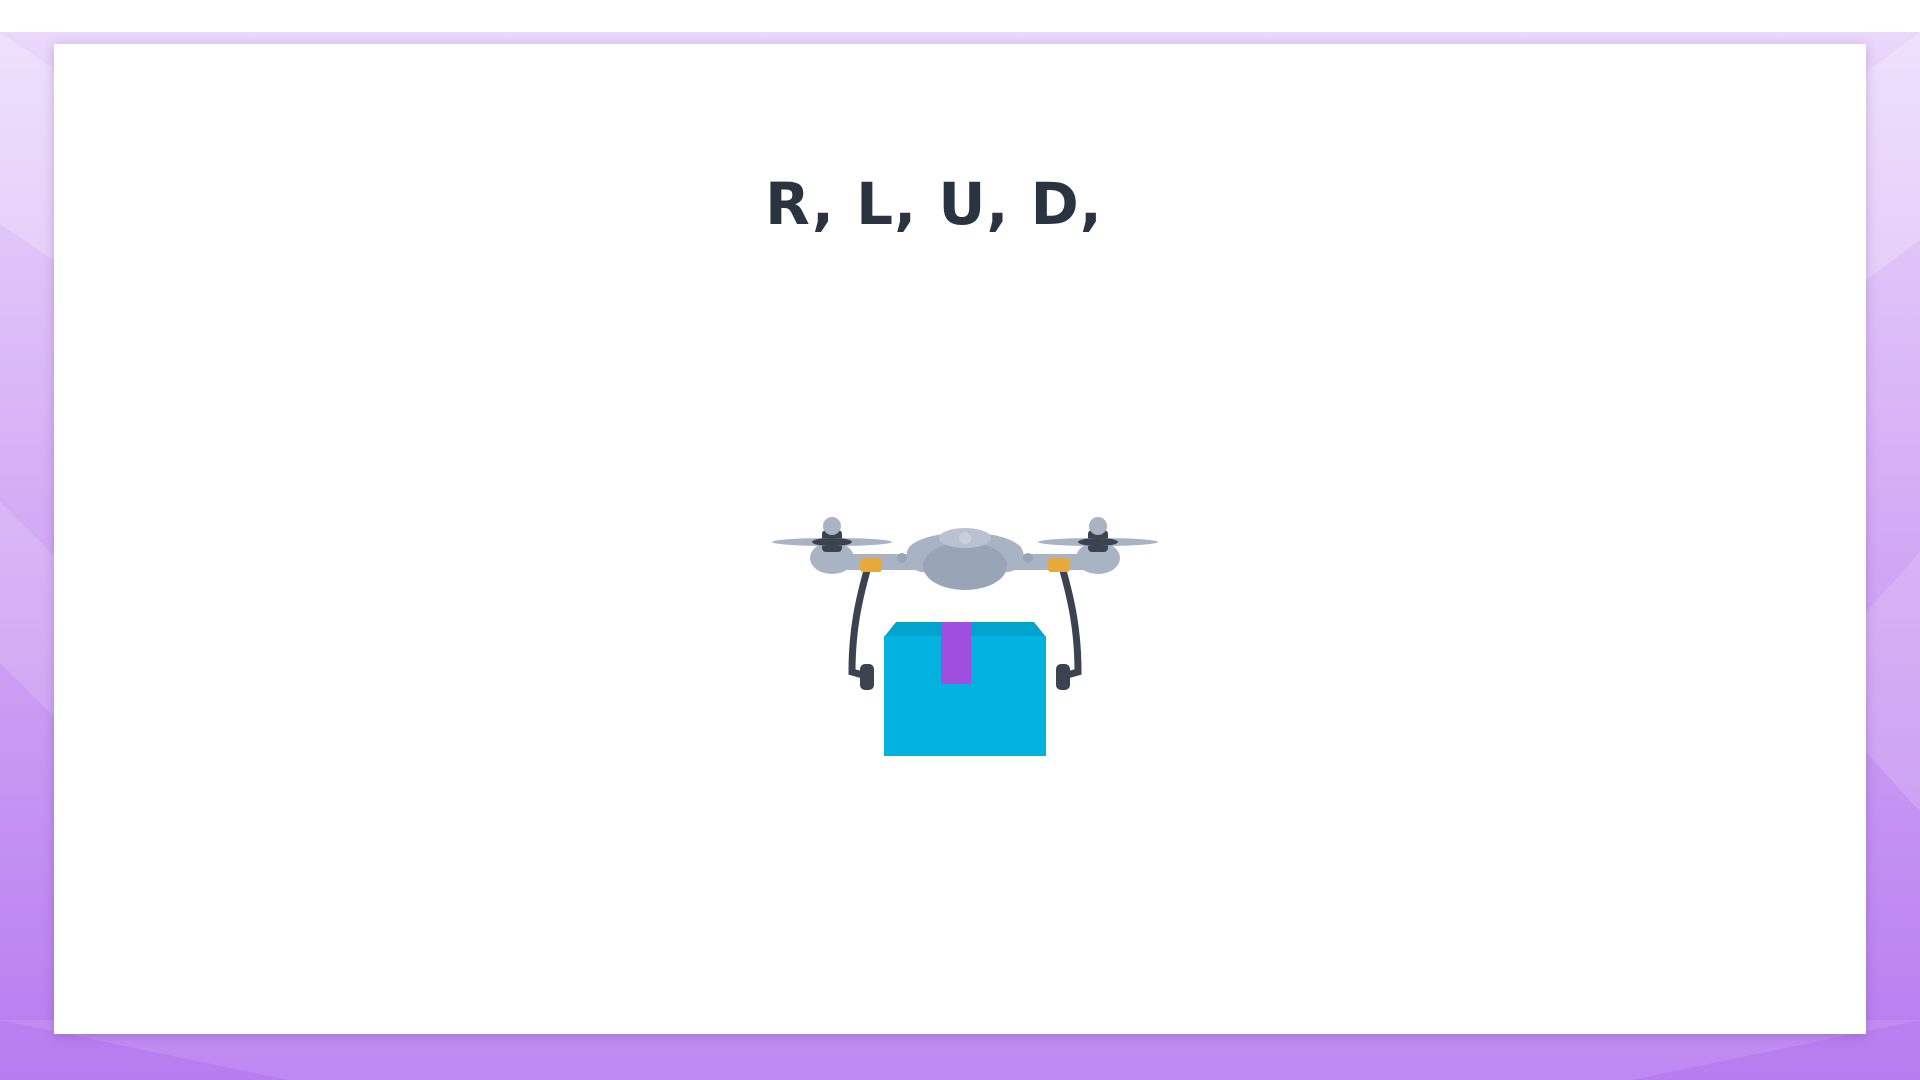  I want to click on slide-heading: R, L, U, D,, so click(934, 204).